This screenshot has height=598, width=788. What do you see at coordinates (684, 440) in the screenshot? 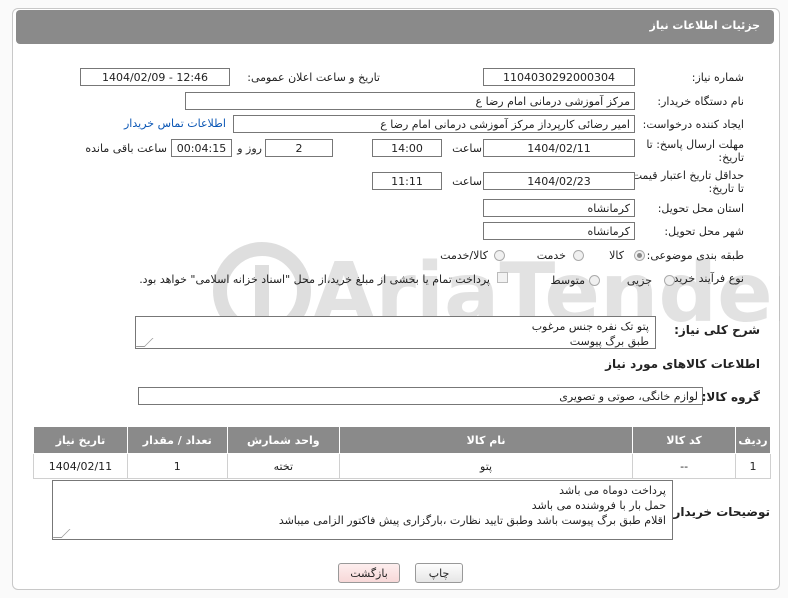
I see `col-item-code: کد کالا` at bounding box center [684, 440].